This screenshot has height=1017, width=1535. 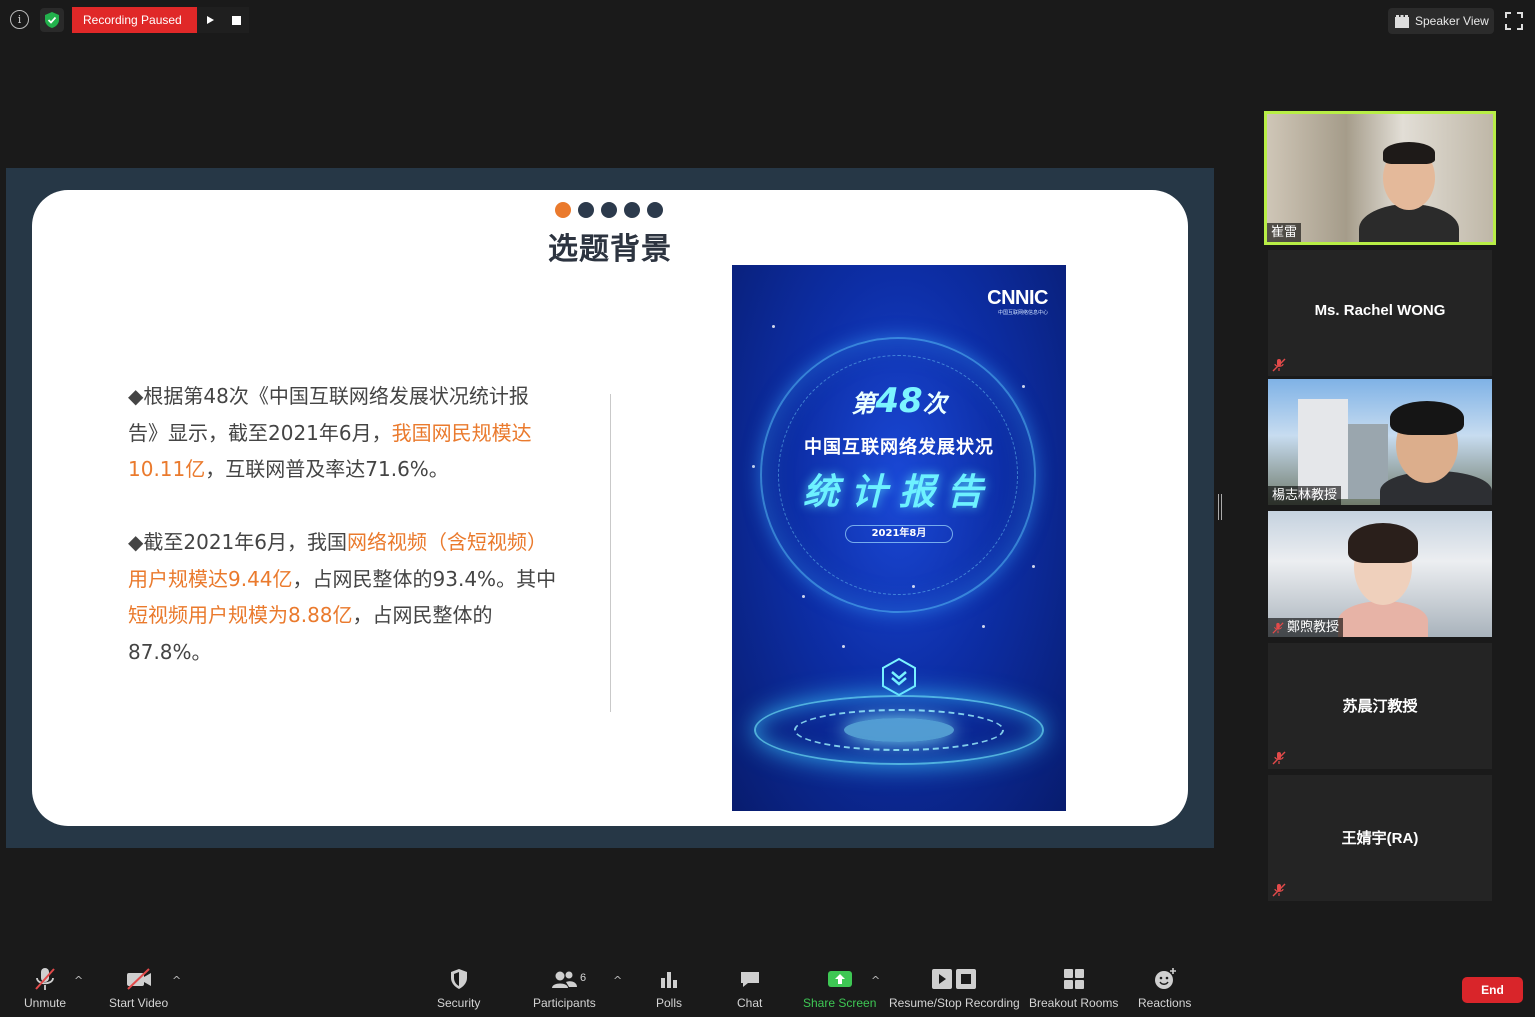 What do you see at coordinates (899, 677) in the screenshot?
I see `chevron-down-icon` at bounding box center [899, 677].